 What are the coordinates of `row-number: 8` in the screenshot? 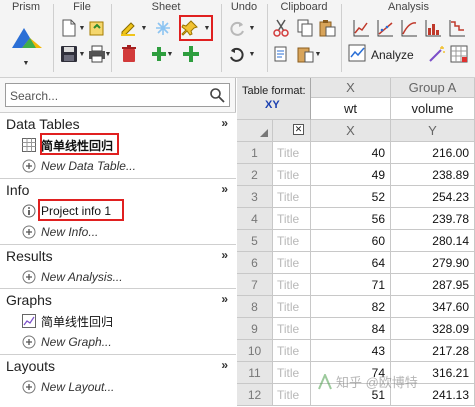 It's located at (255, 307).